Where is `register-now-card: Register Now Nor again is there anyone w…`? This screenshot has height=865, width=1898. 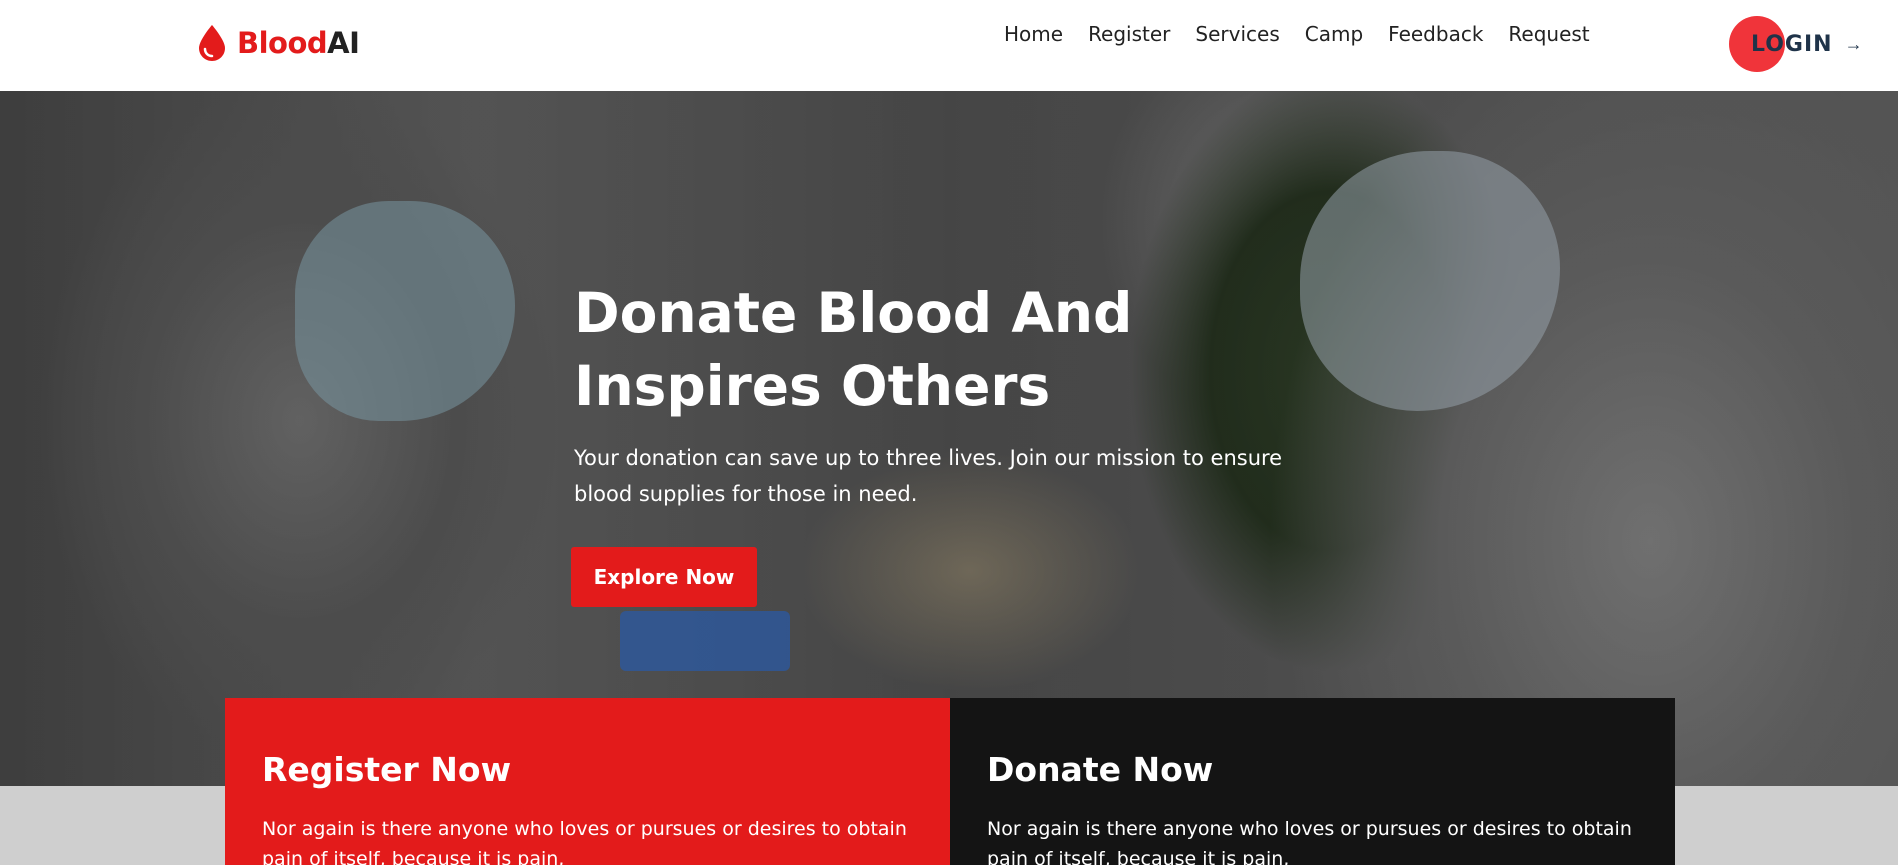
register-now-card: Register Now Nor again is there anyone w… is located at coordinates (587, 781).